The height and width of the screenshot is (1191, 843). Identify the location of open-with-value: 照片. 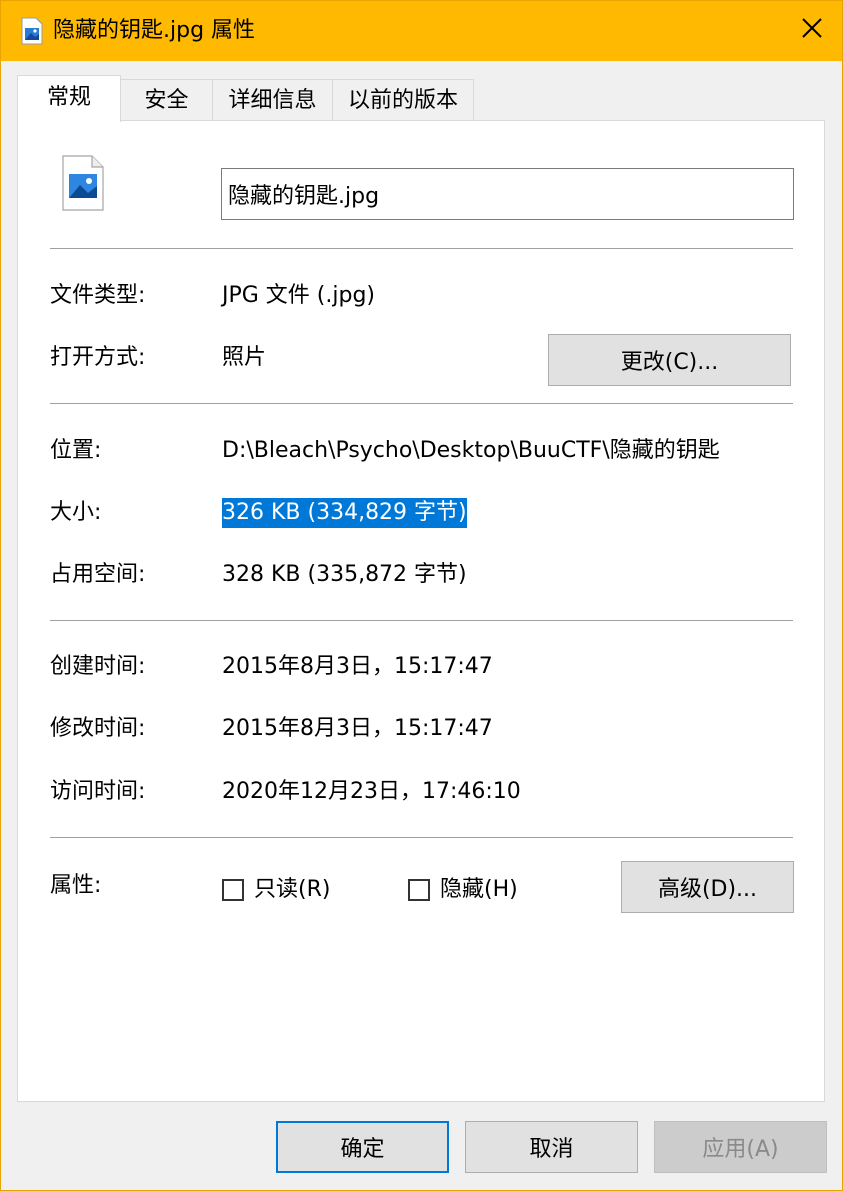
(244, 357).